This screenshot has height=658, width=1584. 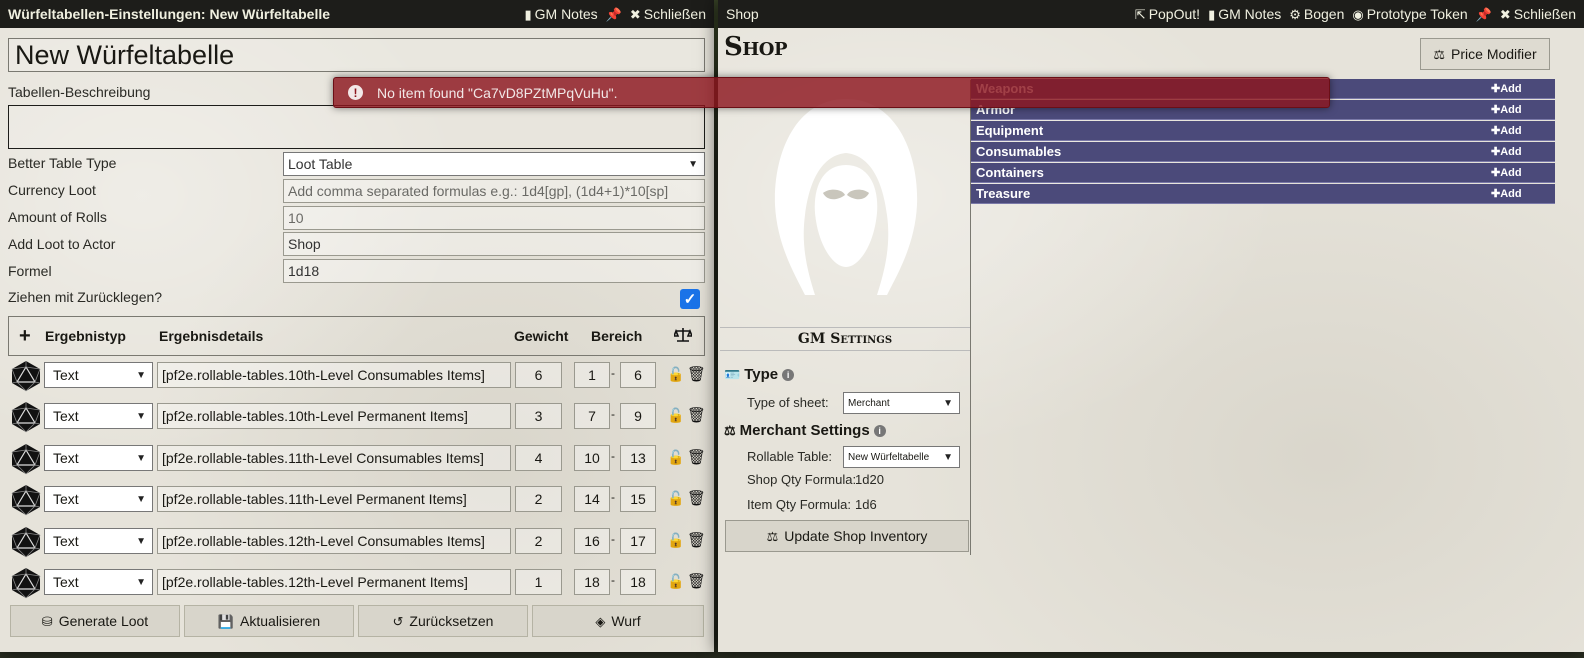 What do you see at coordinates (494, 271) in the screenshot?
I see `formula-input: 1d18` at bounding box center [494, 271].